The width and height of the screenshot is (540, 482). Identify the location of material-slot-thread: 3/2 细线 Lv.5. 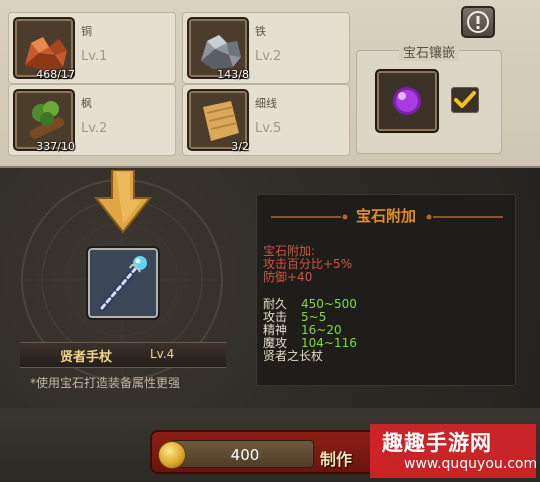
(266, 120).